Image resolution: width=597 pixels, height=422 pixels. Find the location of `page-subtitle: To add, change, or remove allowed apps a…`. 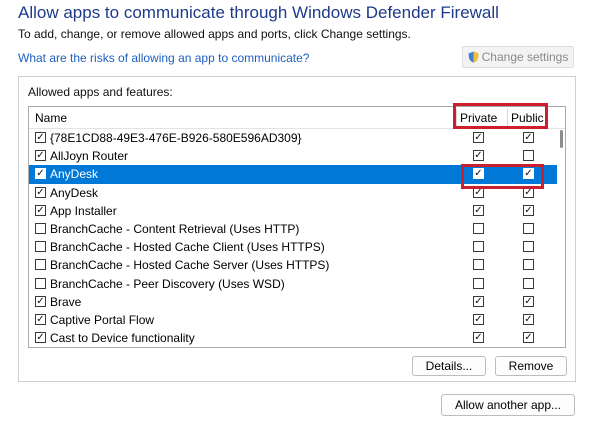

page-subtitle: To add, change, or remove allowed apps a… is located at coordinates (214, 34).